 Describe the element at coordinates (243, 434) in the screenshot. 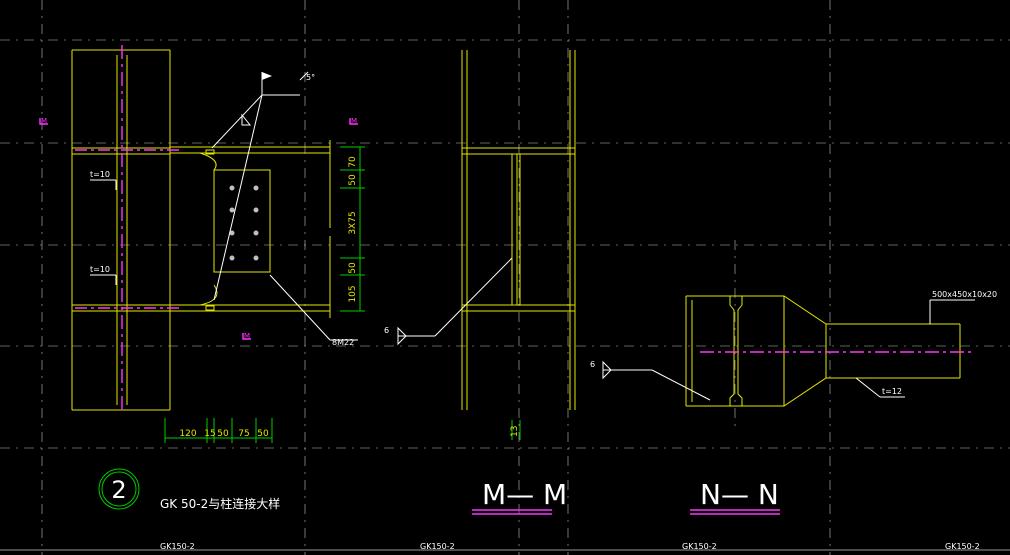

I see `hdim-4: 75` at that location.